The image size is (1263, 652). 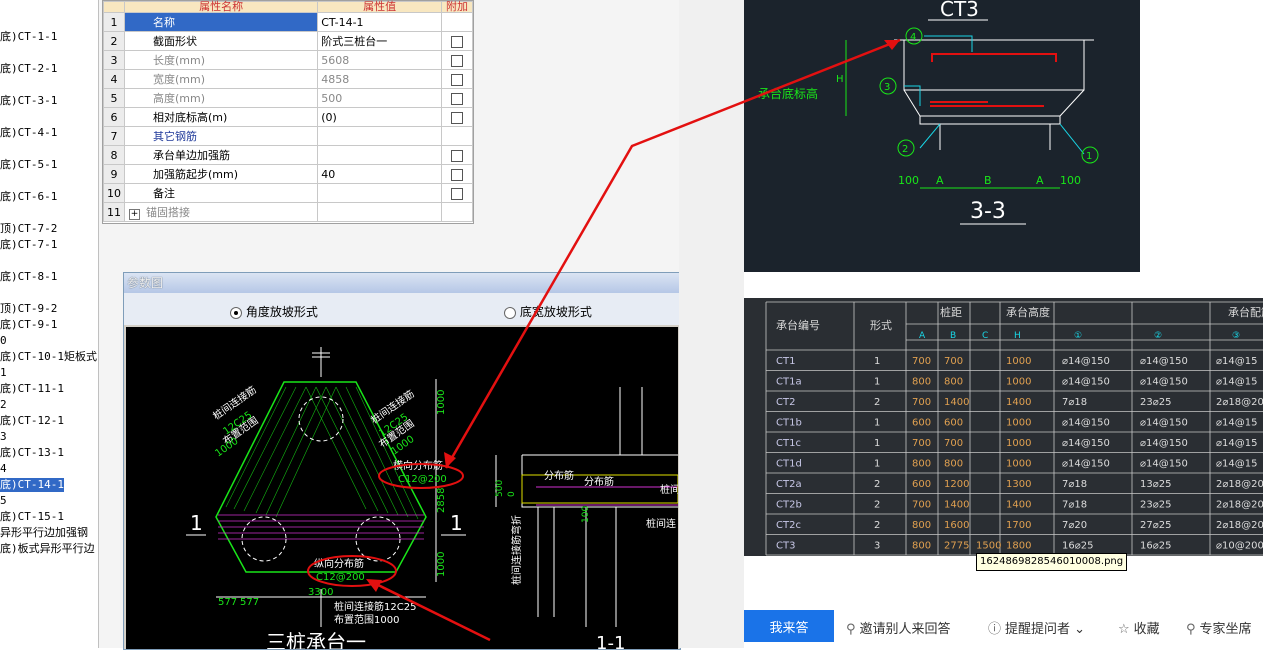 What do you see at coordinates (956, 525) in the screenshot?
I see `table-cell: 1600` at bounding box center [956, 525].